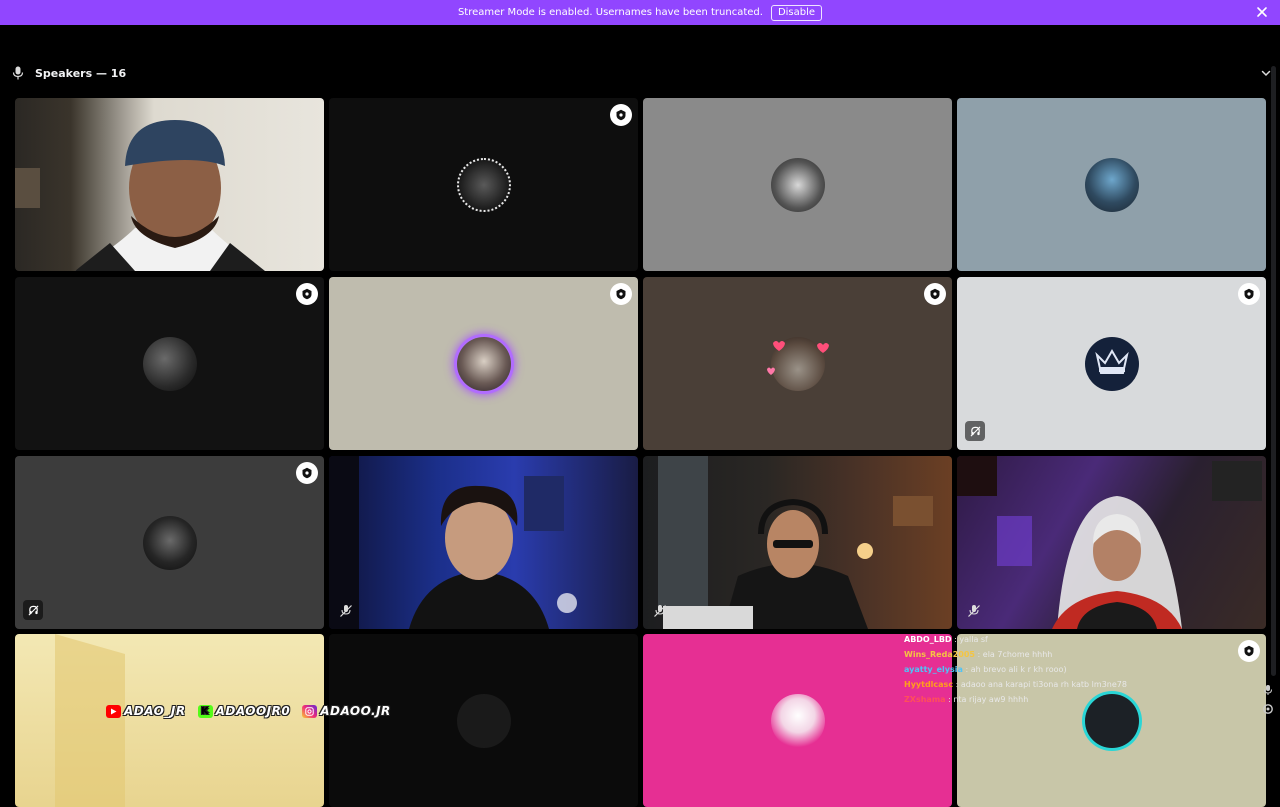 This screenshot has height=807, width=1280. What do you see at coordinates (978, 654) in the screenshot?
I see `chat-message: Wins_Reda2005 : ela 7chome hhhh` at bounding box center [978, 654].